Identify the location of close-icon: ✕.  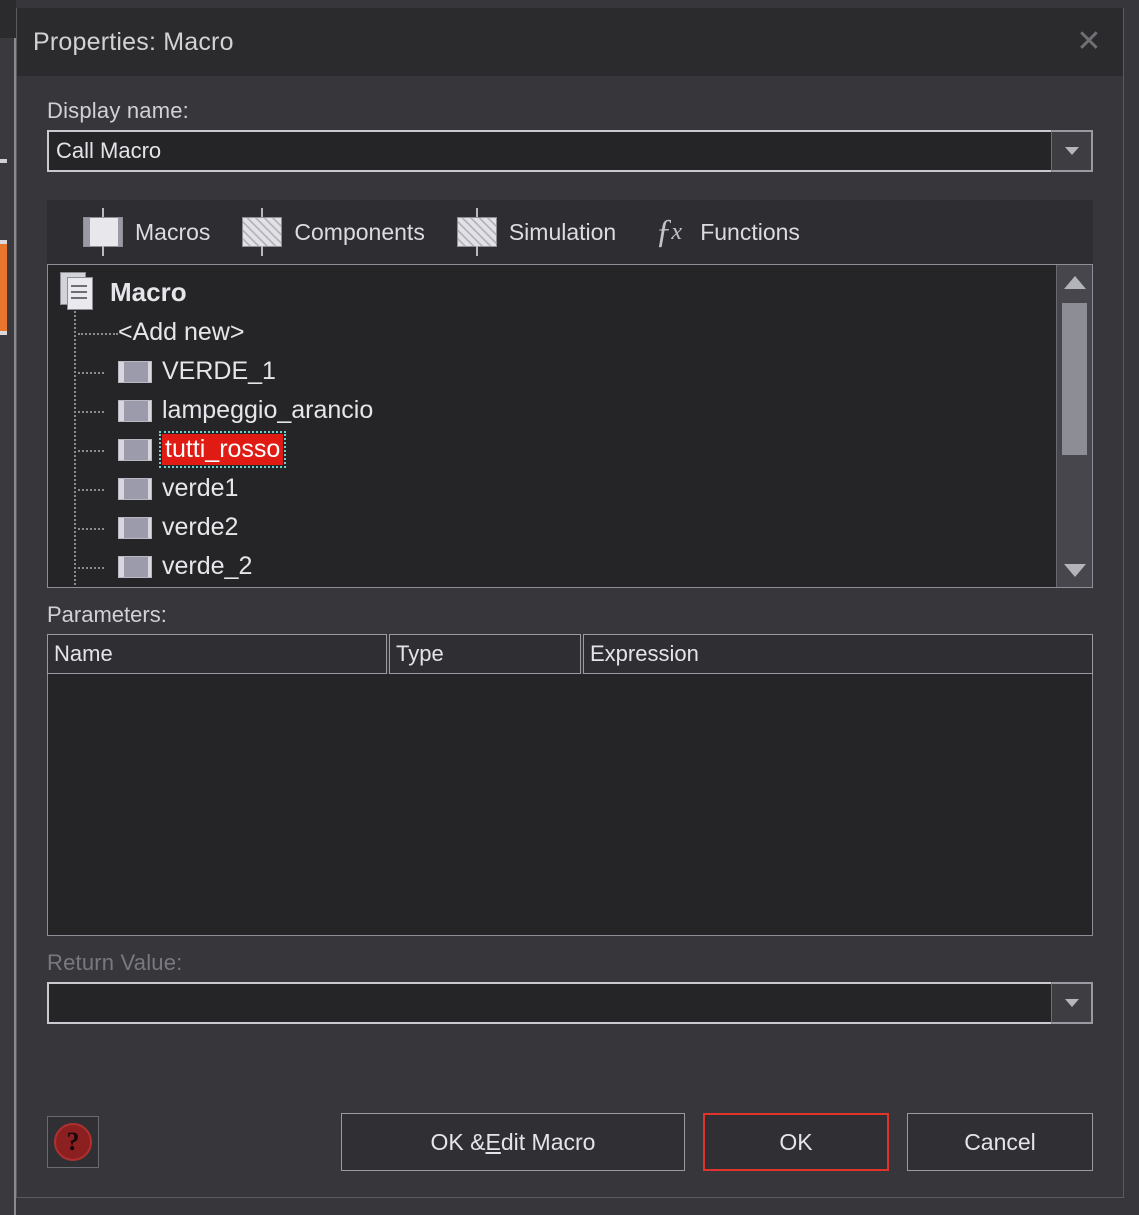
(1089, 42).